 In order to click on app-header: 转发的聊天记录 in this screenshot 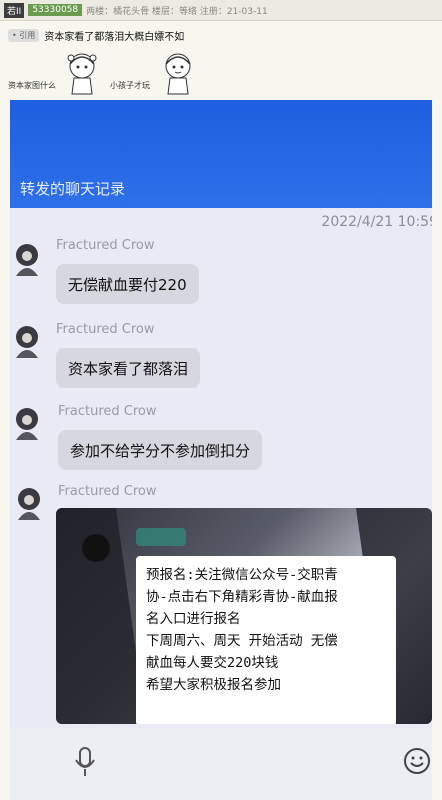, I will do `click(221, 154)`.